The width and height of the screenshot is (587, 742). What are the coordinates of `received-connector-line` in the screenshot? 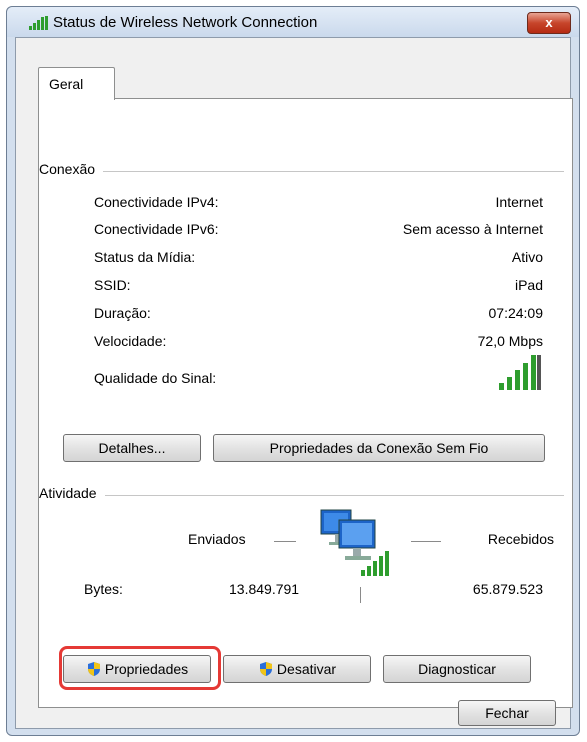 It's located at (426, 541).